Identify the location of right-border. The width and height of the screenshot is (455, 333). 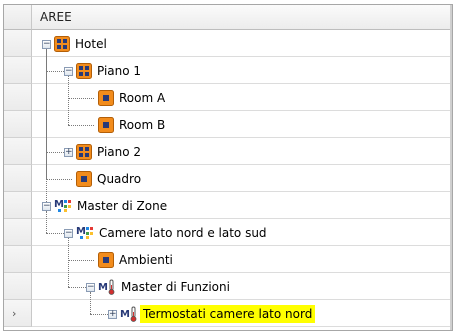
(451, 167).